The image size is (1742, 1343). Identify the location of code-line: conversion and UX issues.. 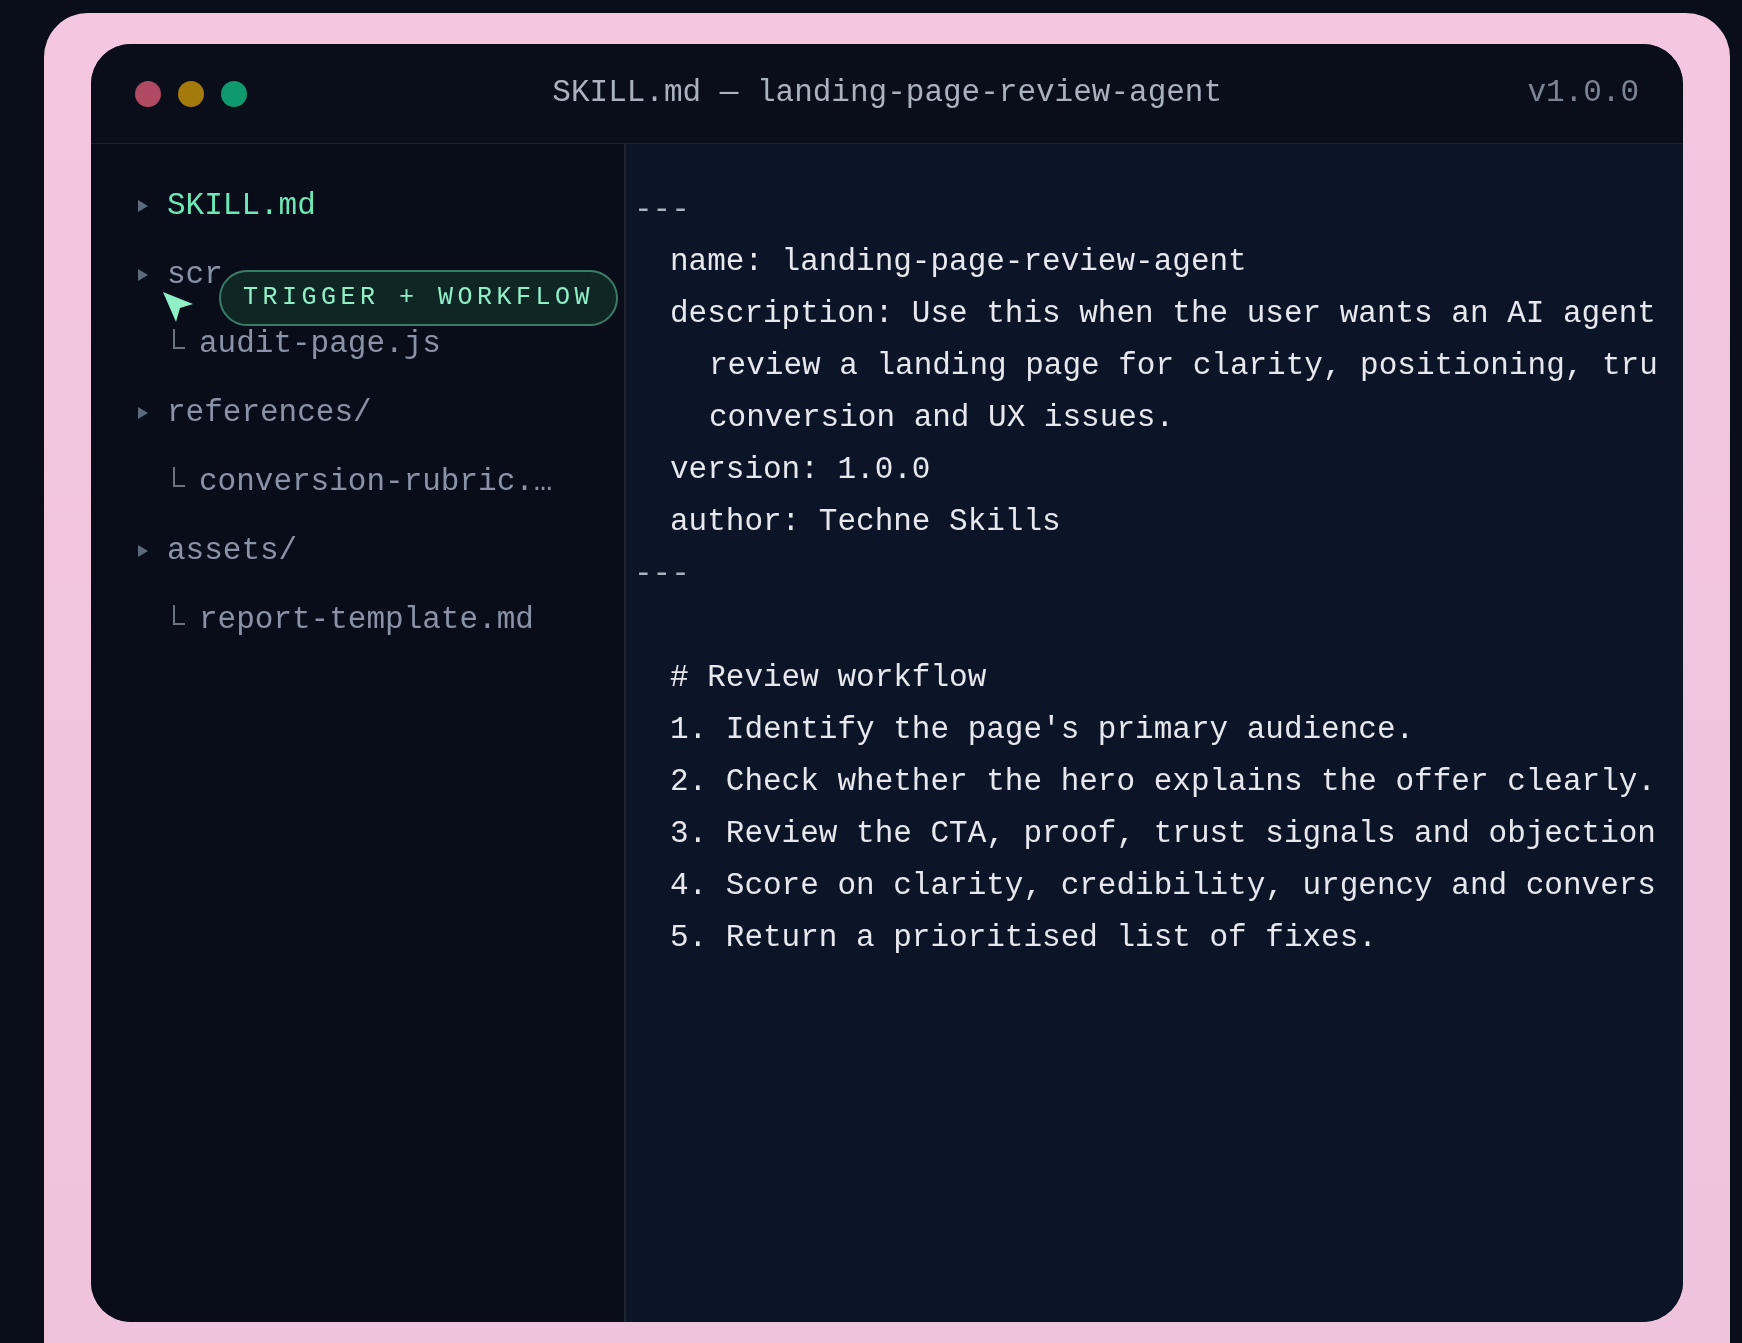
(942, 417).